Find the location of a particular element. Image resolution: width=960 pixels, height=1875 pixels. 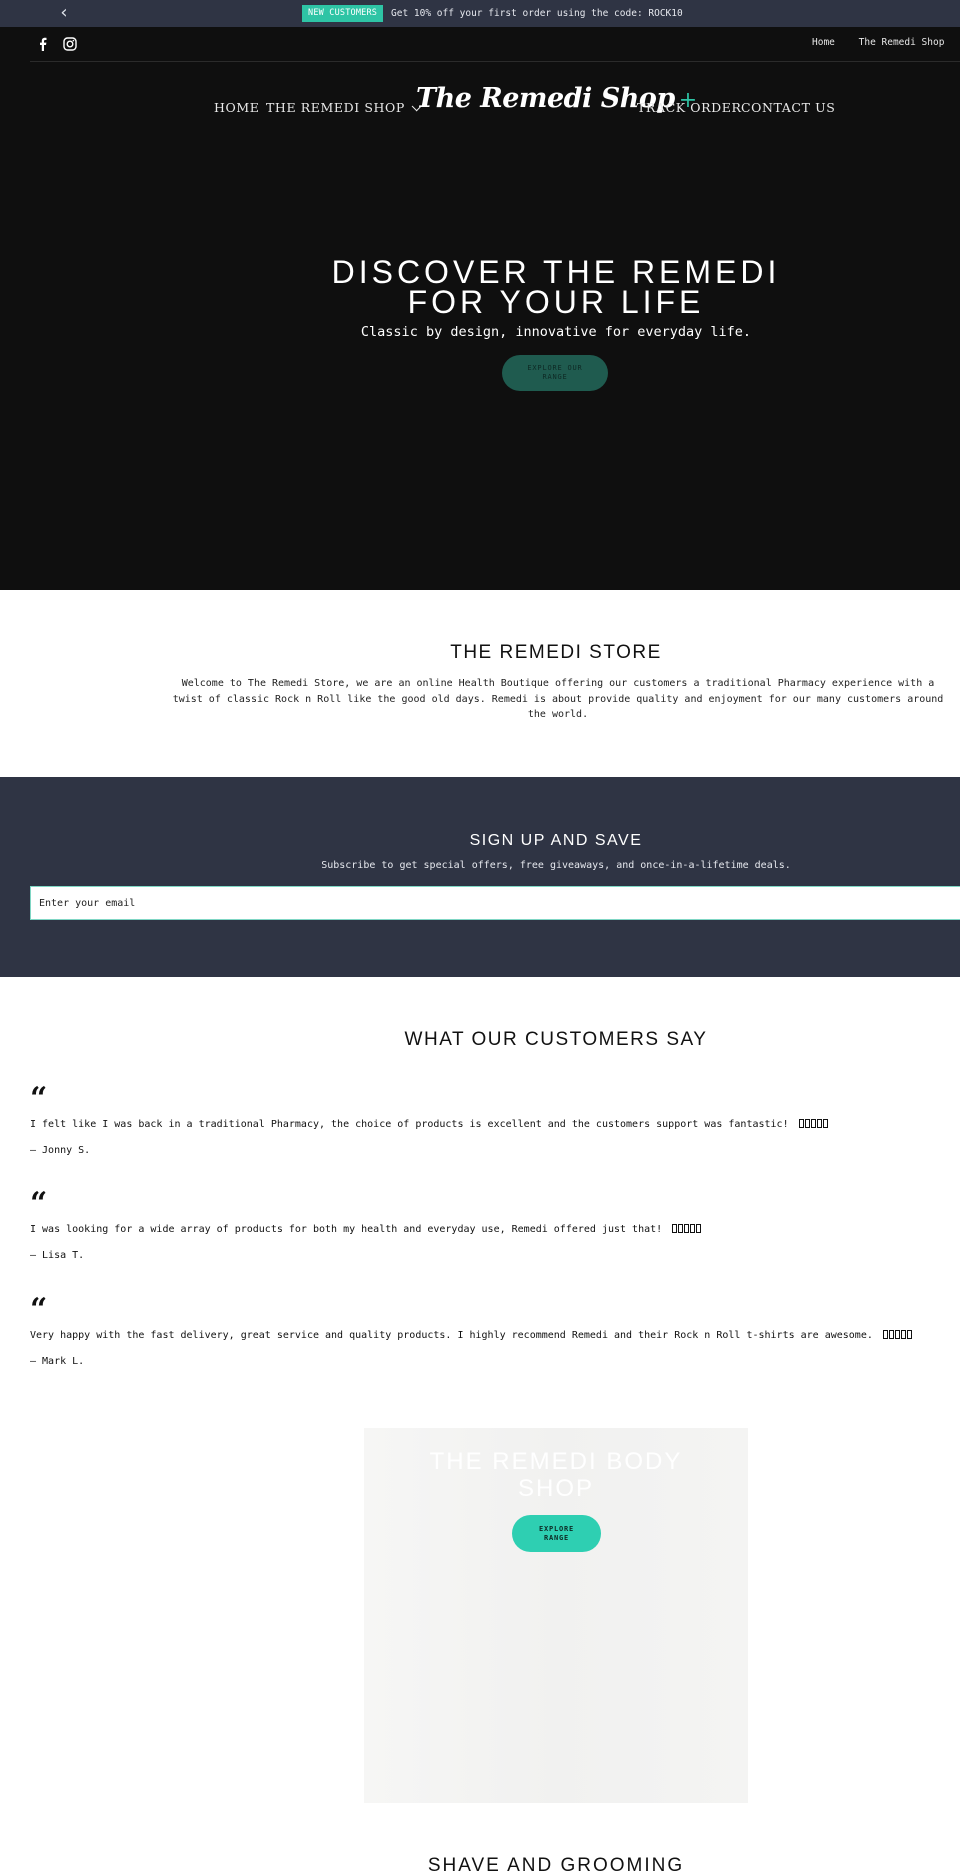

nav-the-remedi-shop: THE REMEDI SHOP is located at coordinates (344, 107).